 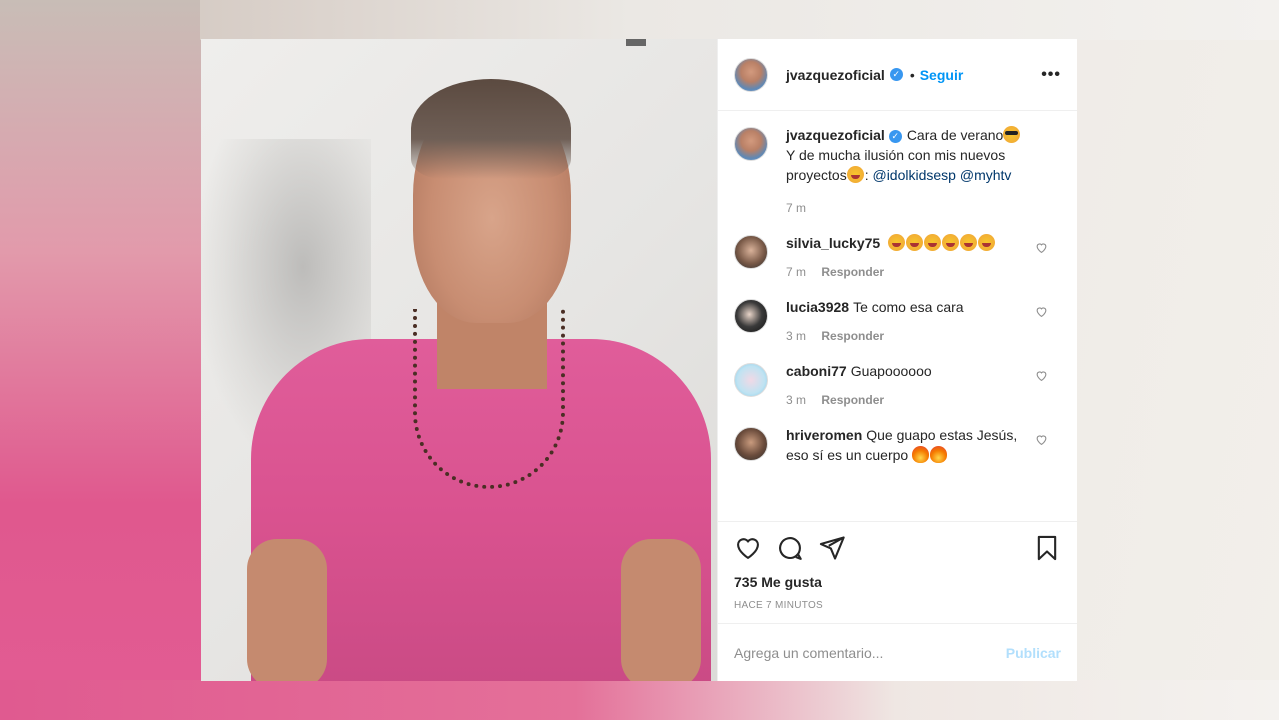 What do you see at coordinates (908, 307) in the screenshot?
I see `comment-message: Te como esa cara` at bounding box center [908, 307].